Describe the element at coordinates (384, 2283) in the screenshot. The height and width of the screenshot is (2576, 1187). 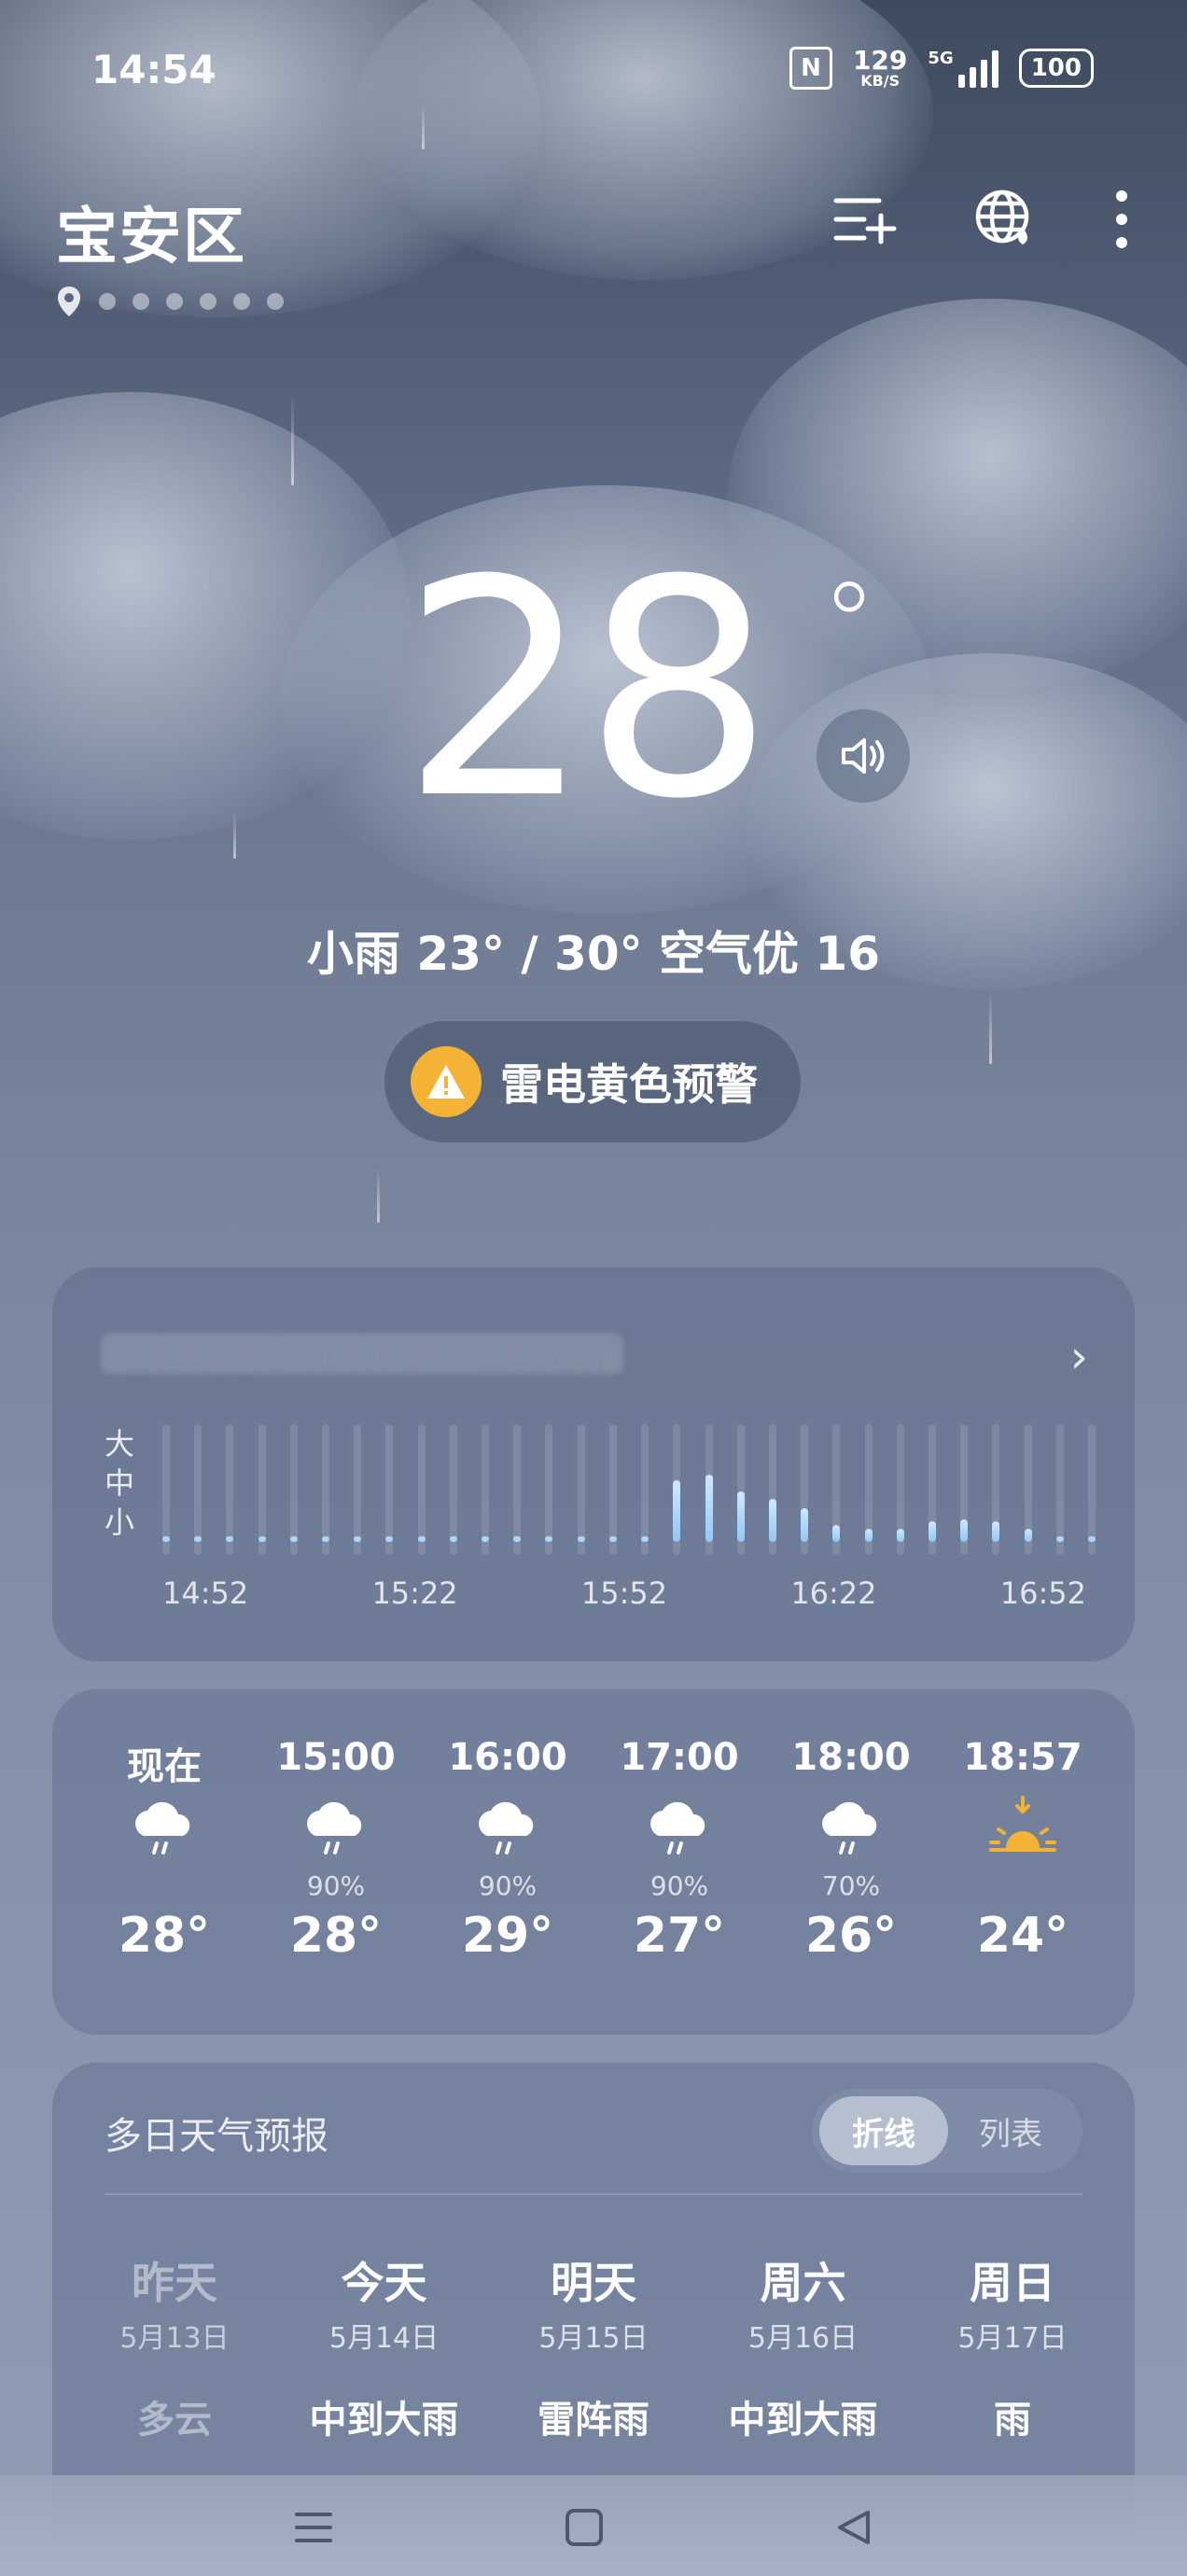
I see `day-name: 今天` at that location.